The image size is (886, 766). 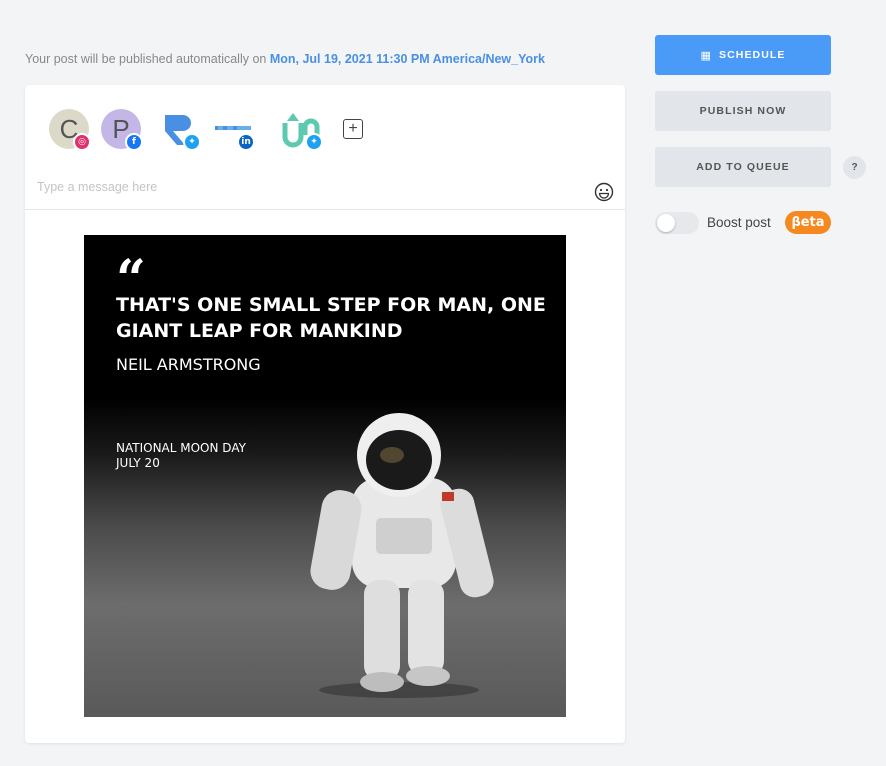 I want to click on boost-post-label: Boost post, so click(x=739, y=222).